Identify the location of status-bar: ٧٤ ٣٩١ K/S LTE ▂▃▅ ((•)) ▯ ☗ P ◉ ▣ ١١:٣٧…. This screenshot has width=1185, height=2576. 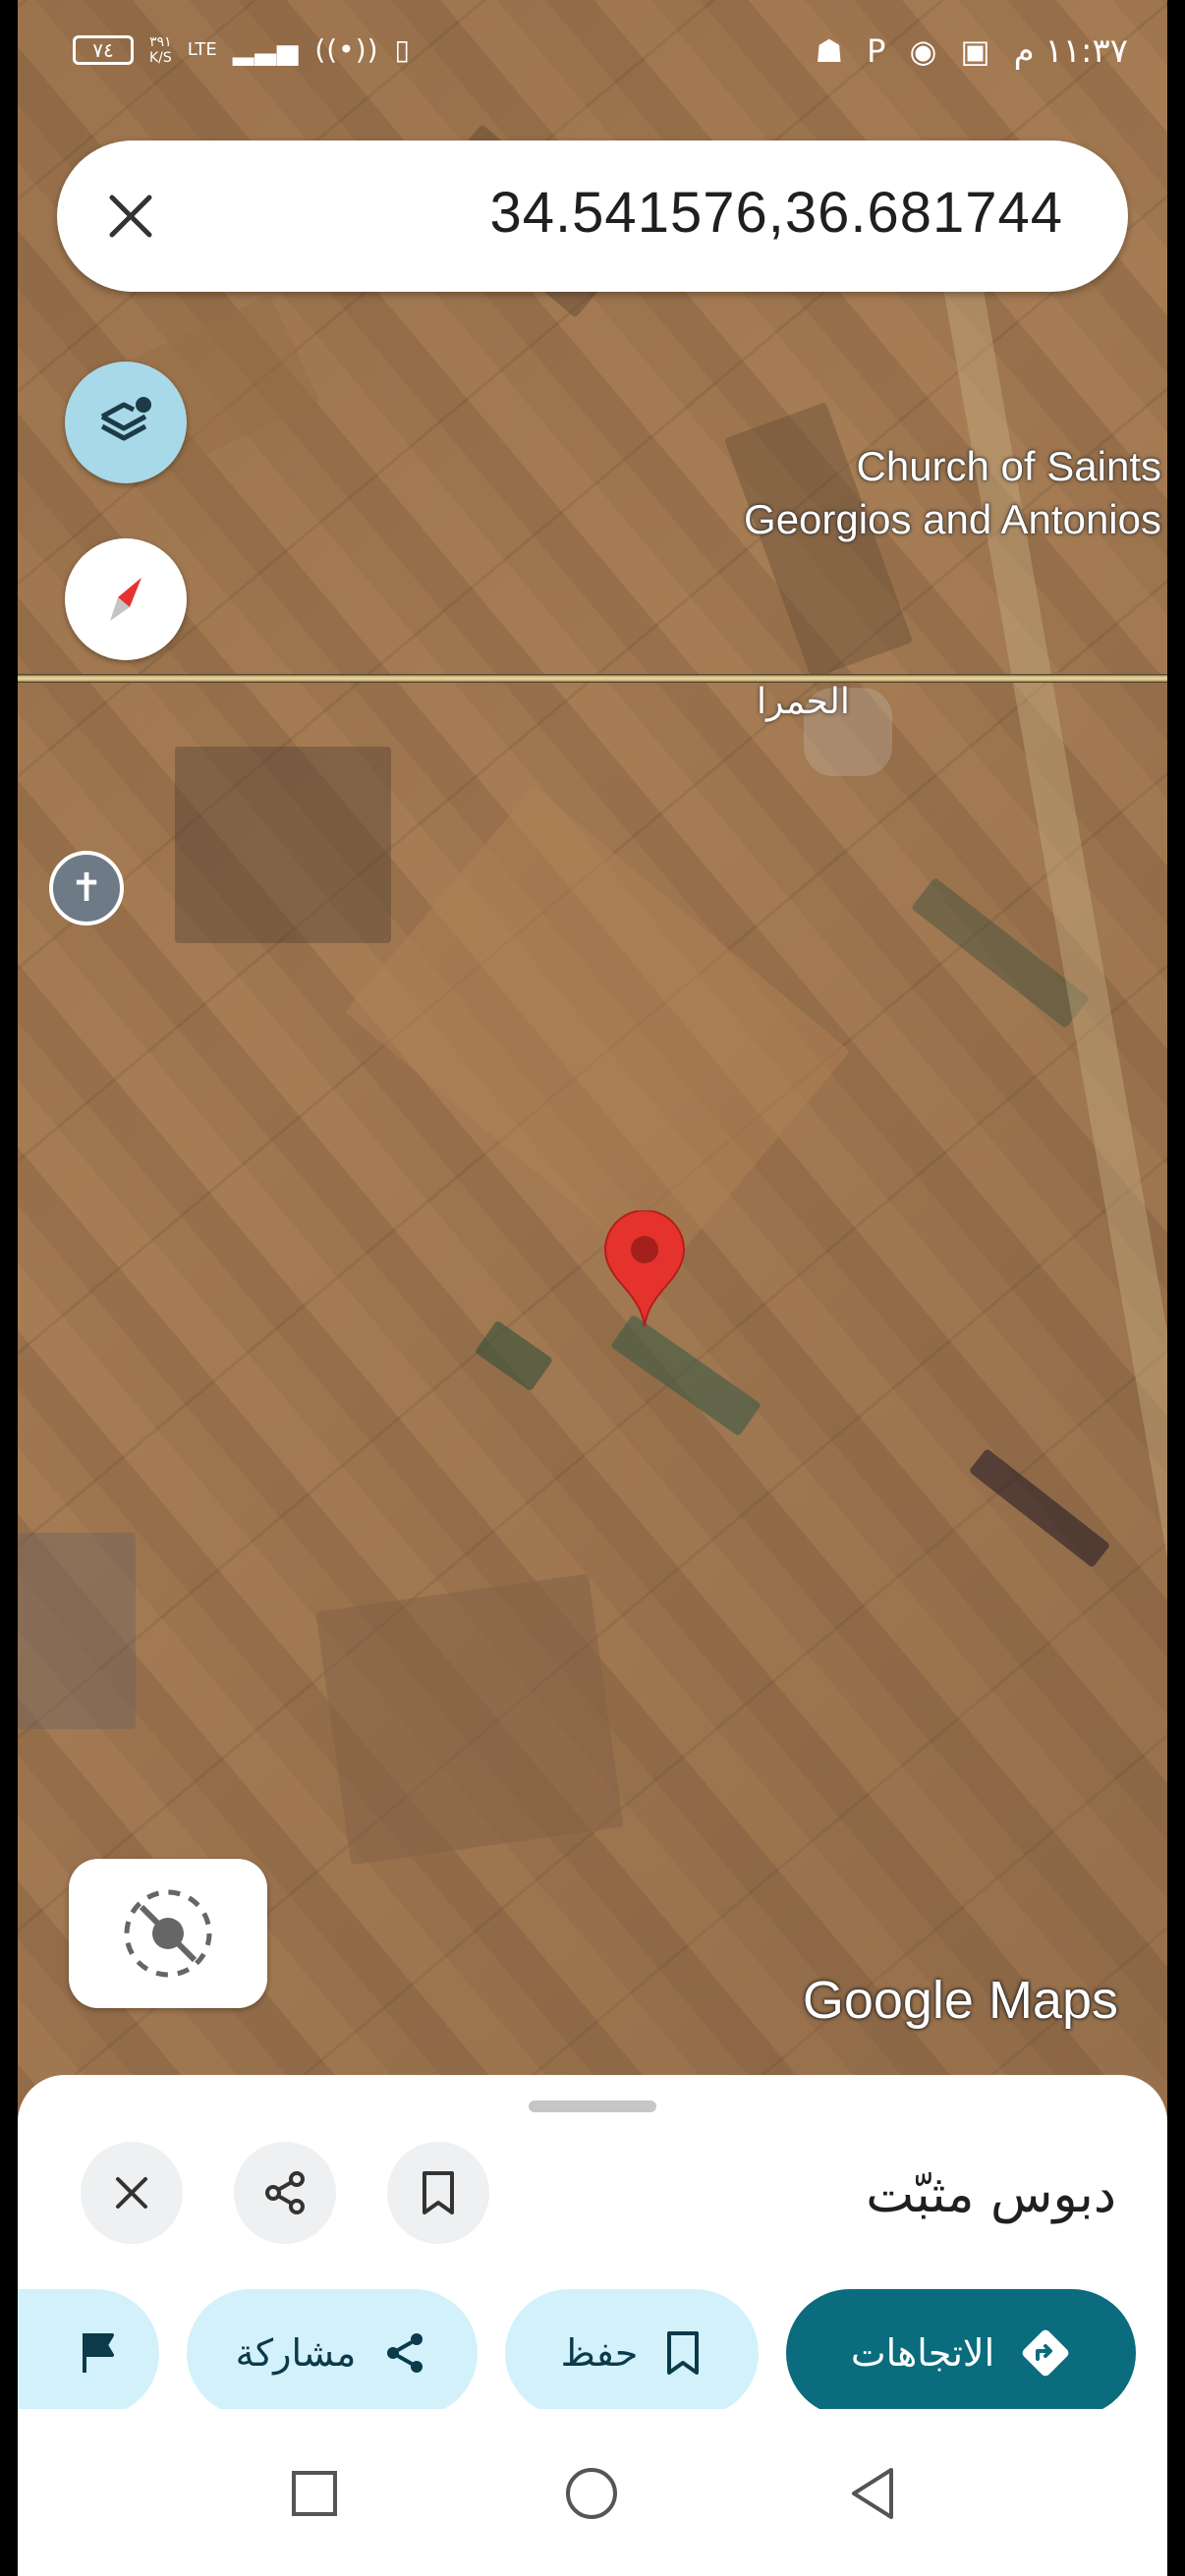
(592, 54).